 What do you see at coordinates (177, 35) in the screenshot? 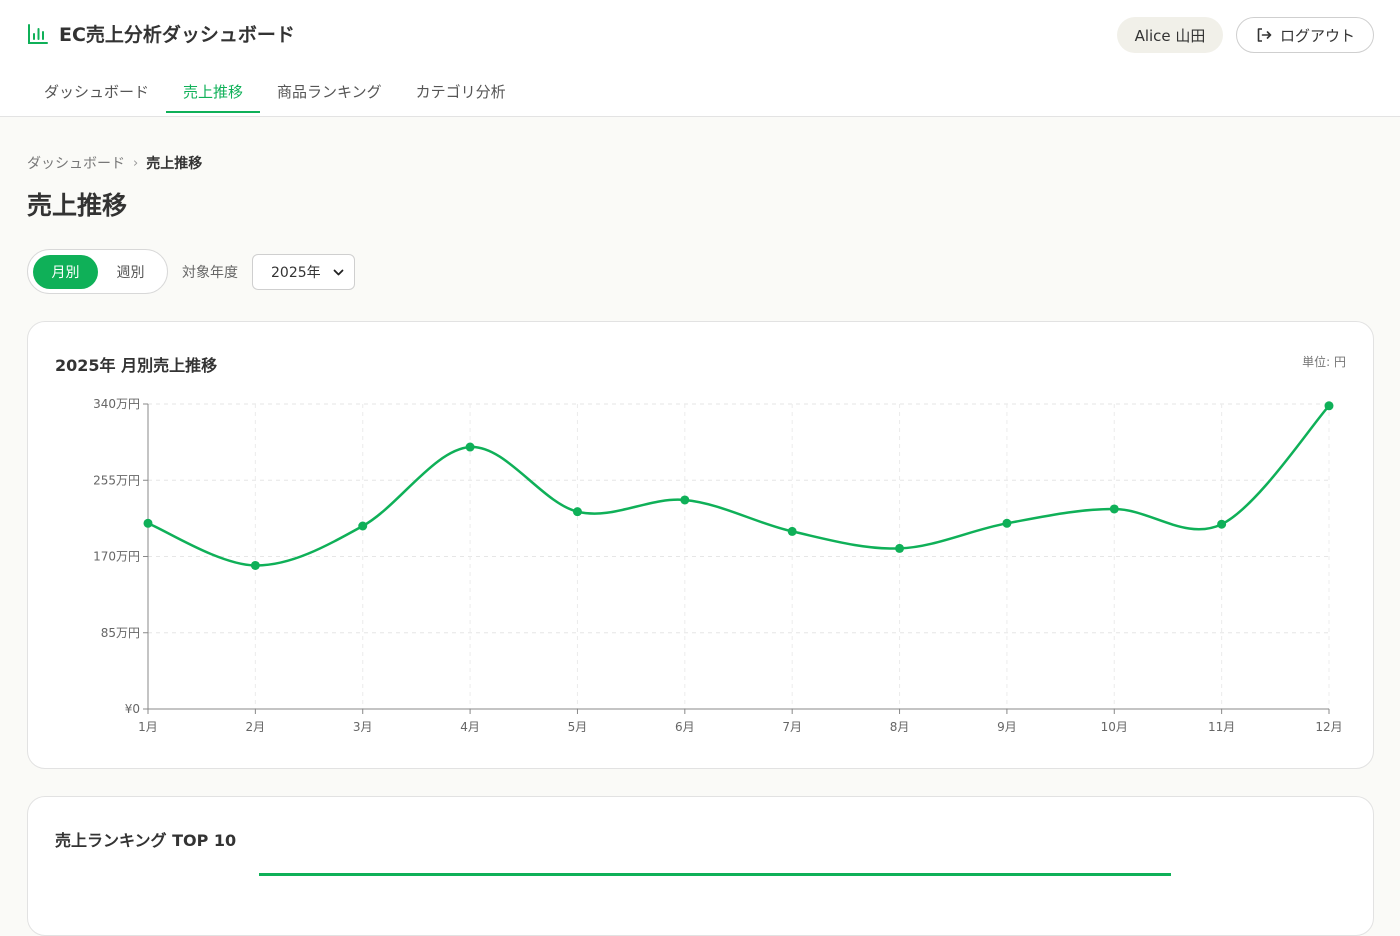
I see `app-title: EC売上分析ダッシュボード` at bounding box center [177, 35].